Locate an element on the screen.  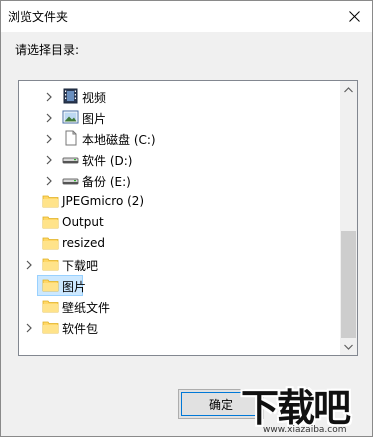
drive-c-icon is located at coordinates (70, 138).